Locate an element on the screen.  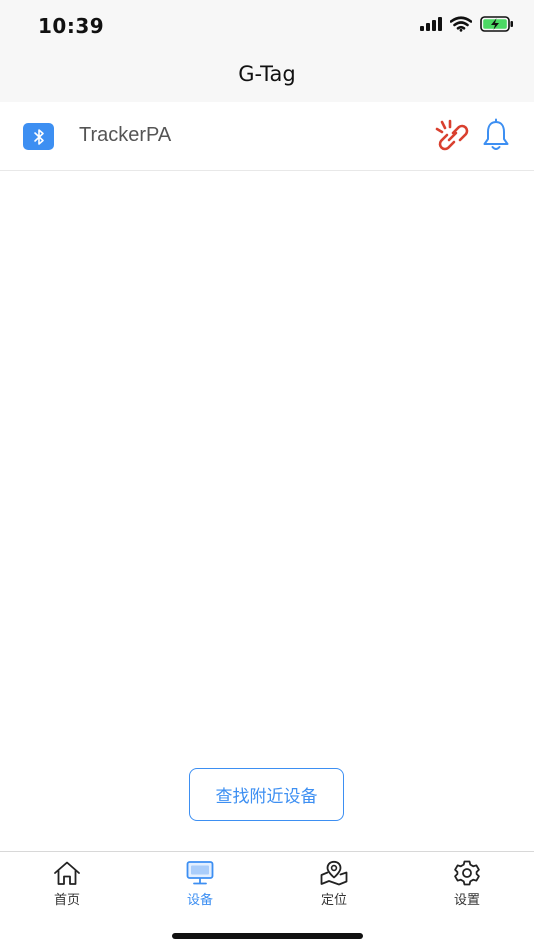
tab-settings-label: 设置 is located at coordinates (466, 900).